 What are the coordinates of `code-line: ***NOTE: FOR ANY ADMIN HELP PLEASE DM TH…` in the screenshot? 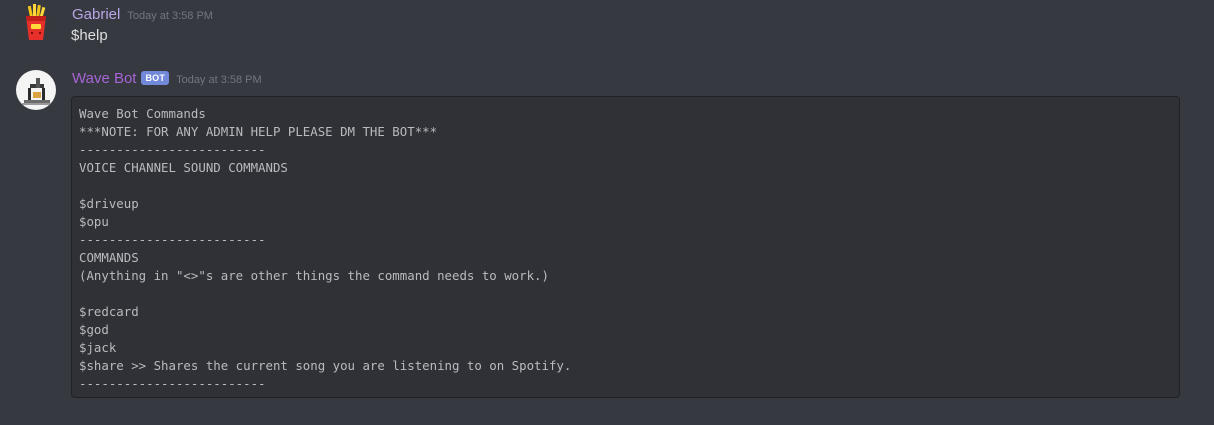 It's located at (258, 131).